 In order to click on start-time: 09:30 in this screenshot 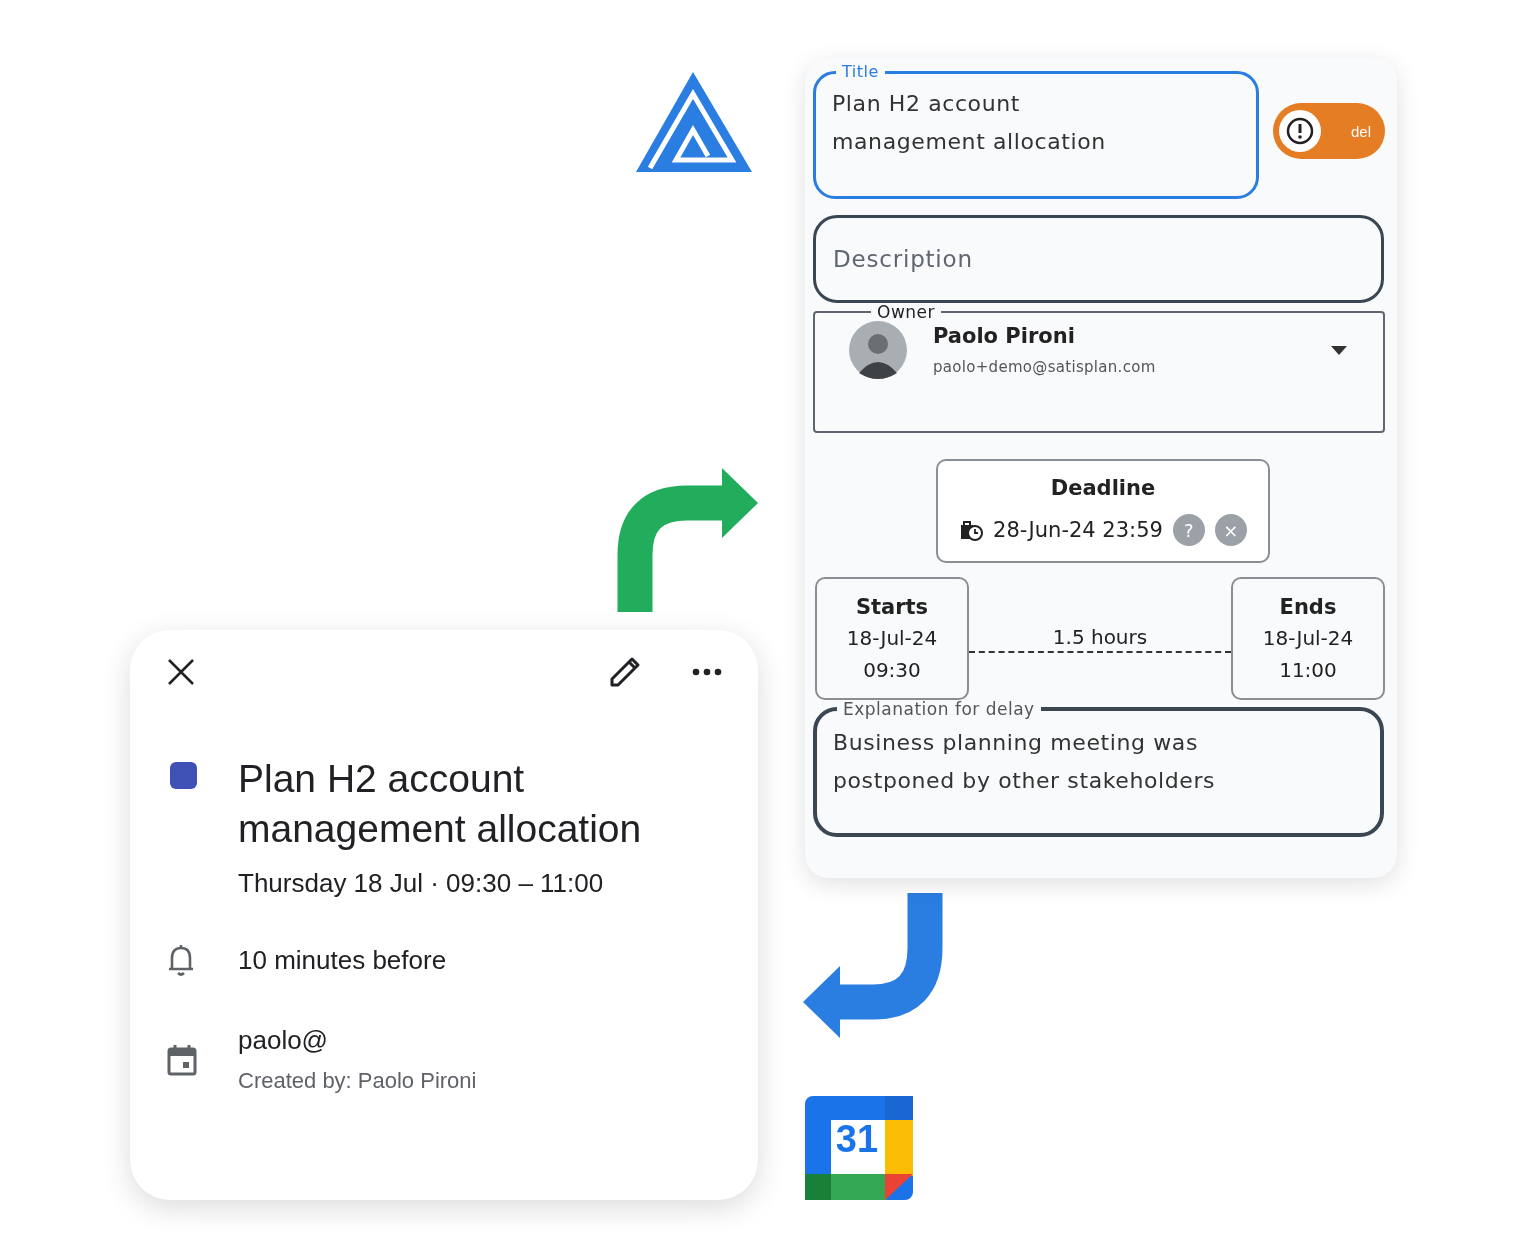, I will do `click(892, 670)`.